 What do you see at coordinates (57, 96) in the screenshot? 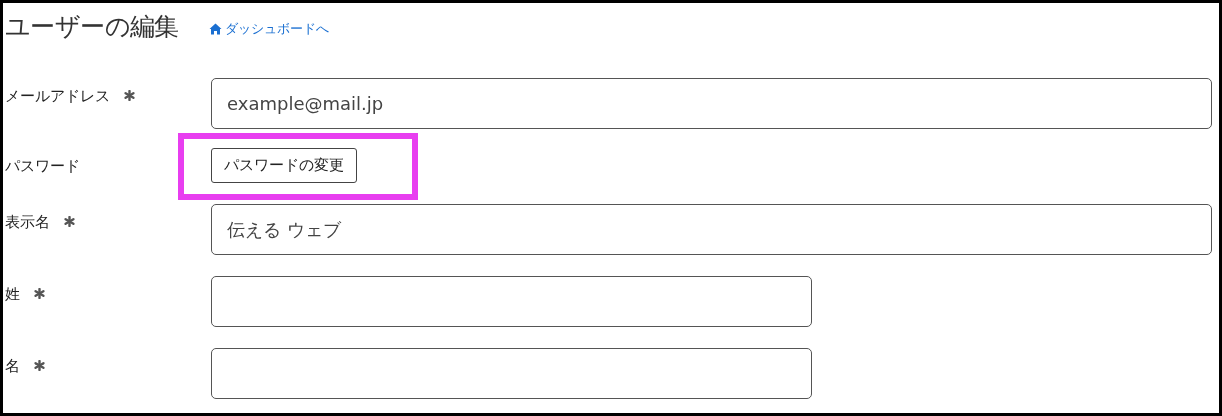
I see `field-label: メールアドレス` at bounding box center [57, 96].